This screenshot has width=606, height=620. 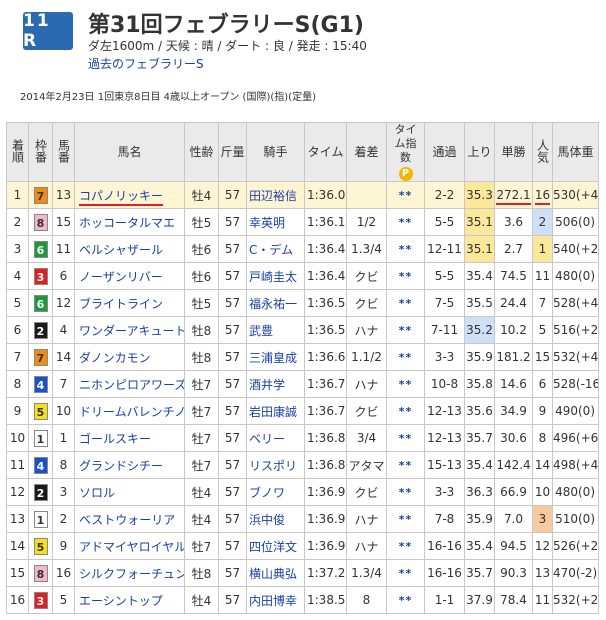 I want to click on popularity-value: 9, so click(x=542, y=411).